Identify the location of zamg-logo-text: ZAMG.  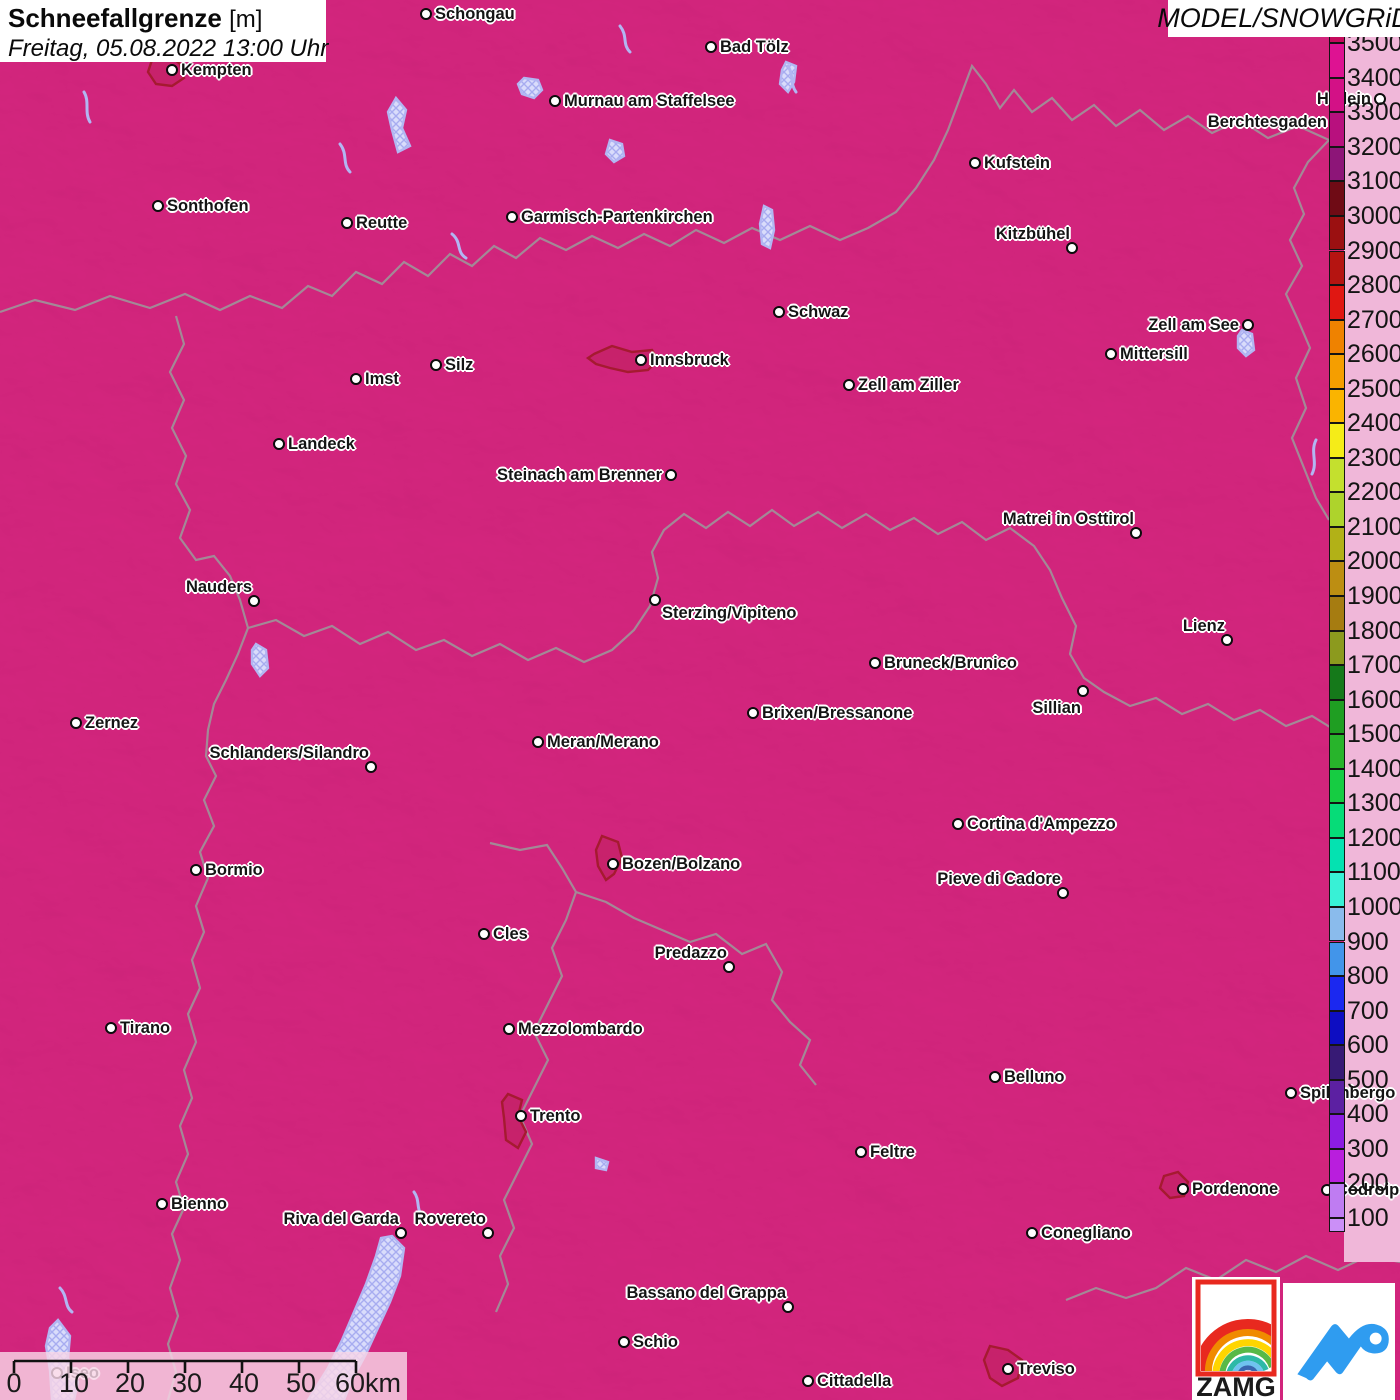
(1235, 1386).